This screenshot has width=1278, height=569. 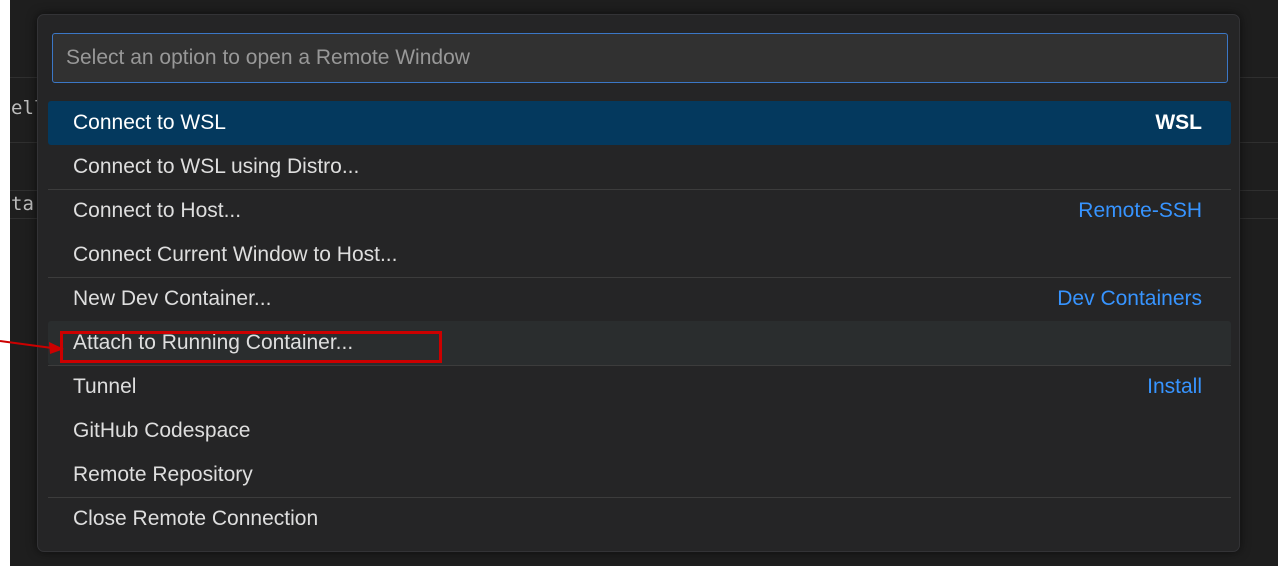 I want to click on annotation-arrow-icon, so click(x=32, y=347).